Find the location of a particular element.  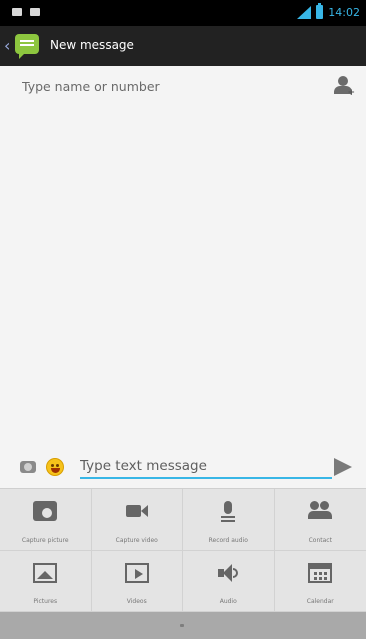

attachment-label: Pictures is located at coordinates (45, 601).